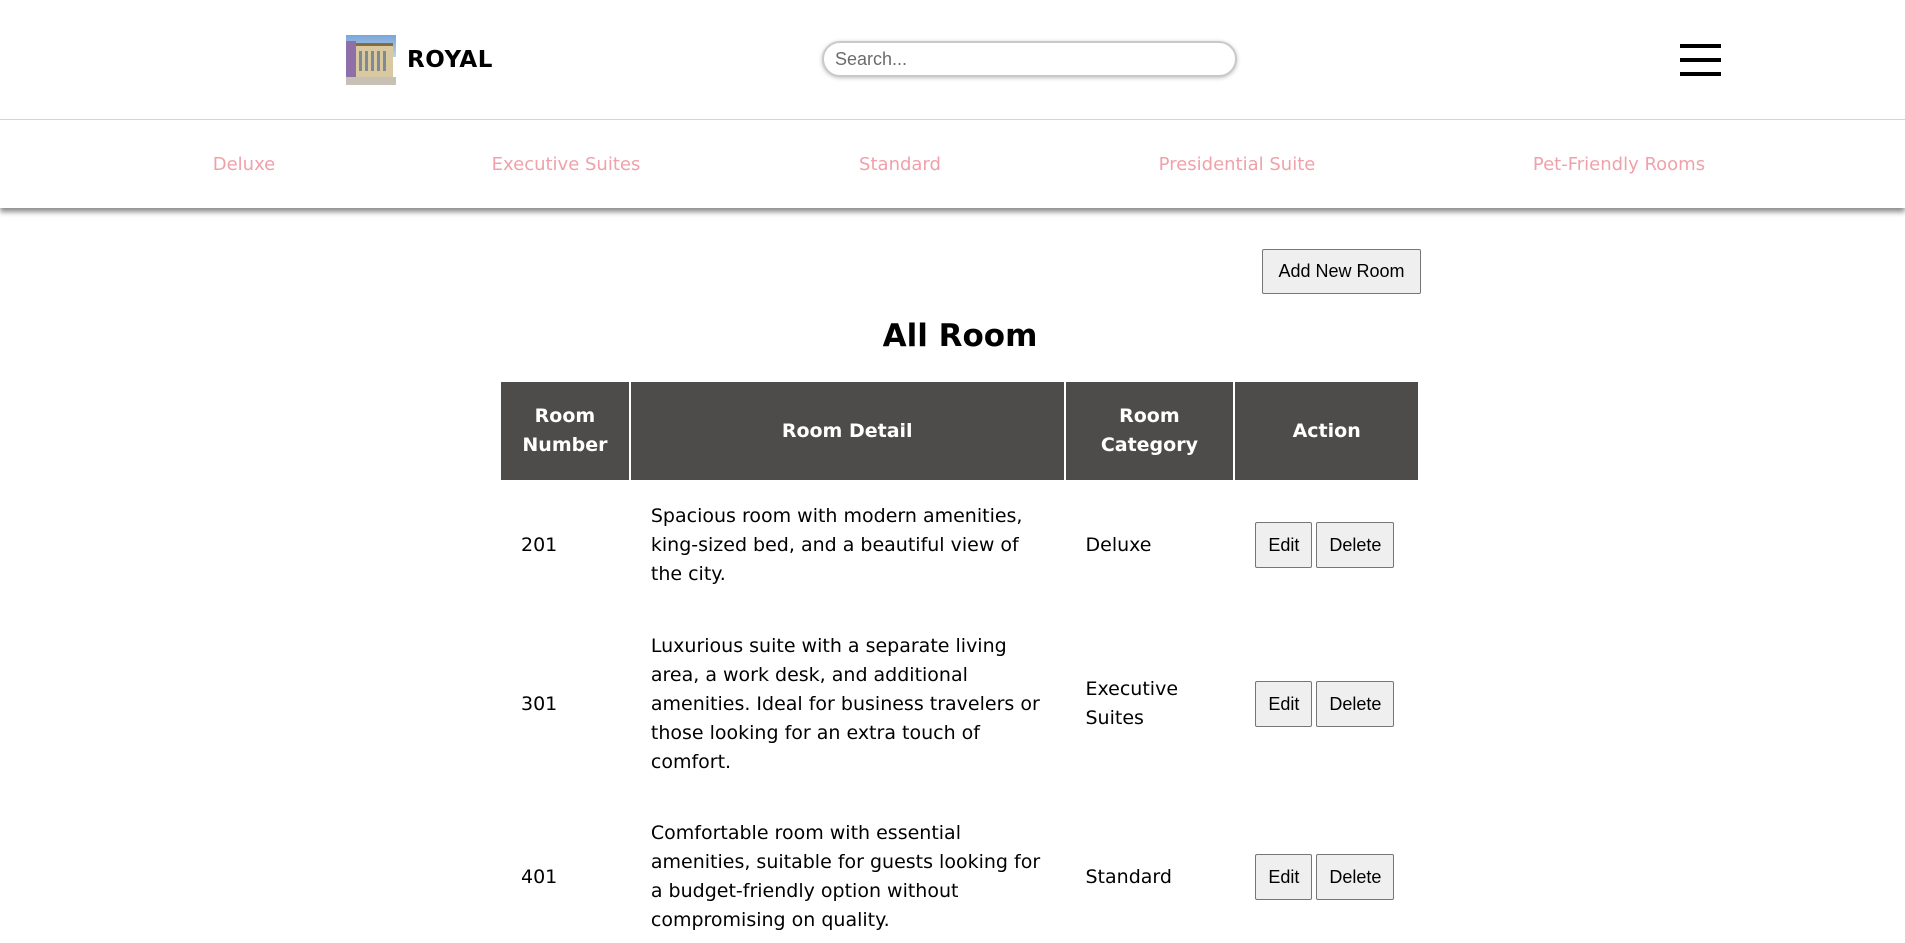  Describe the element at coordinates (566, 164) in the screenshot. I see `category-link-executive-suites: Executive Suites` at that location.